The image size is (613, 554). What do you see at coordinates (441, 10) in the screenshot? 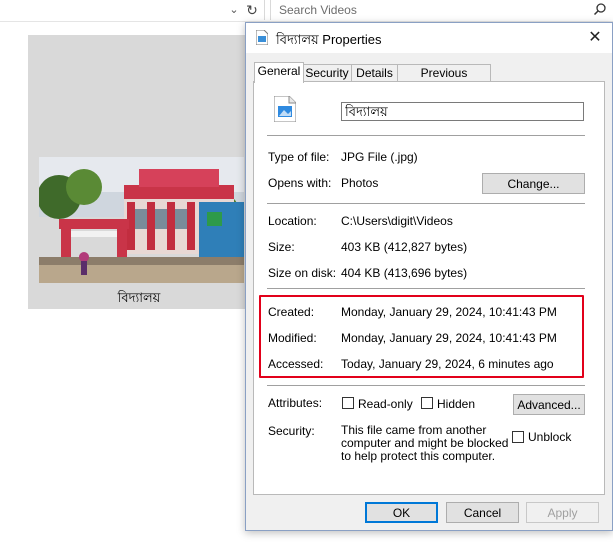
I see `search-input: Search Videos` at bounding box center [441, 10].